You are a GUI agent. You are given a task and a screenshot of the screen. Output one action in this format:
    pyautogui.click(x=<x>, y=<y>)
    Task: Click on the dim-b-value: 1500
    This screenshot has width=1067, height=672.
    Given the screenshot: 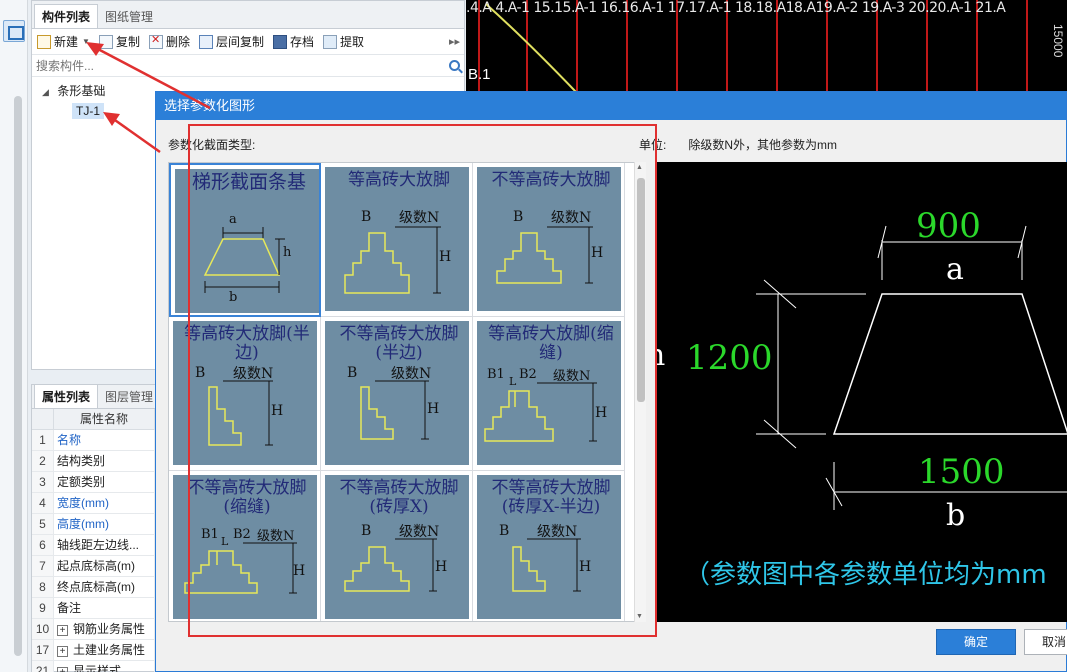 What is the action you would take?
    pyautogui.click(x=961, y=472)
    